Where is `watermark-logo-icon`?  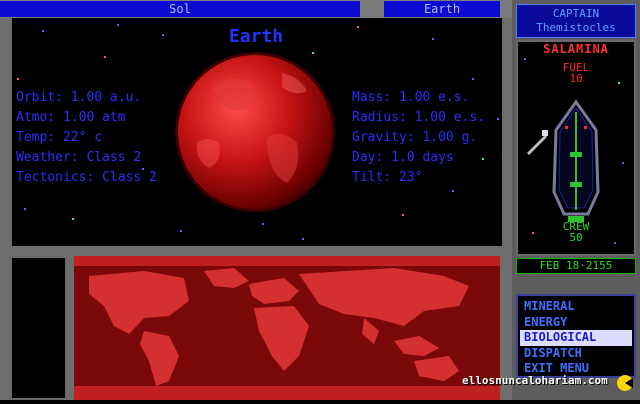
watermark-logo-icon is located at coordinates (625, 385).